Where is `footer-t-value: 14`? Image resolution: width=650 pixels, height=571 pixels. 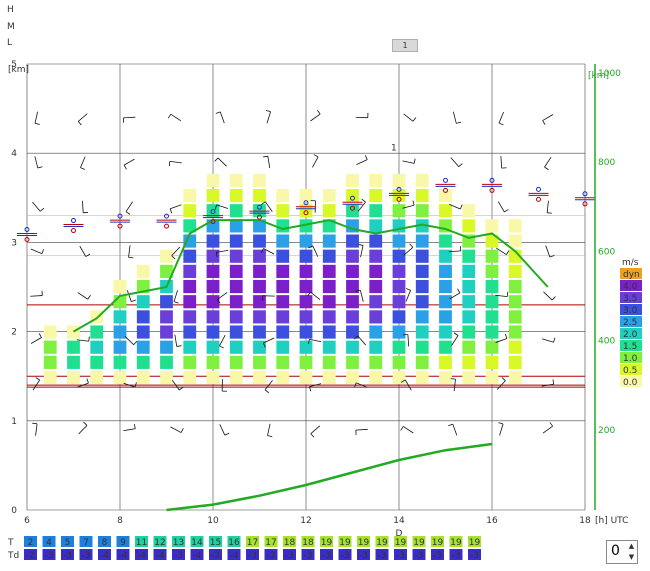
footer-t-value: 14 is located at coordinates (197, 543).